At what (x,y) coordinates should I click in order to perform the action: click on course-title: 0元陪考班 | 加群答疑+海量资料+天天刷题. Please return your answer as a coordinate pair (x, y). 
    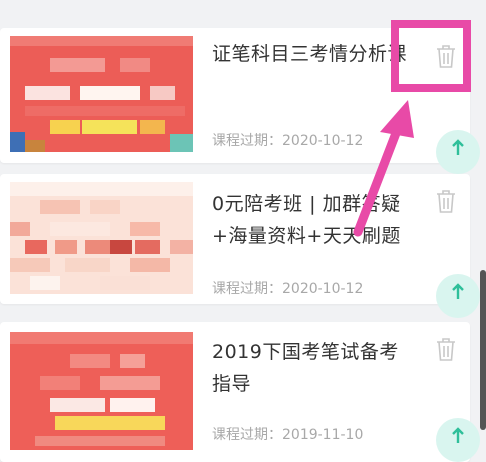
    Looking at the image, I should click on (312, 220).